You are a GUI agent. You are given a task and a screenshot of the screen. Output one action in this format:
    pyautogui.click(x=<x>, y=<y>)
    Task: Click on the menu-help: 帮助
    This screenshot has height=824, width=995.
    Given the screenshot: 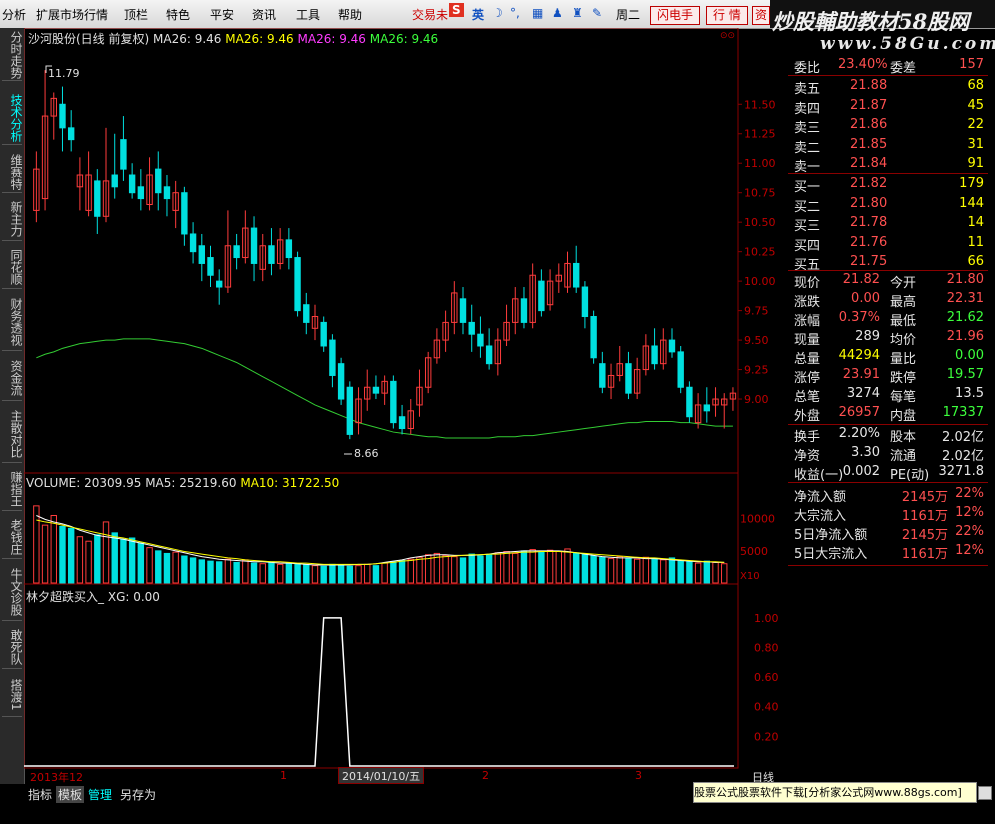 What is the action you would take?
    pyautogui.click(x=350, y=14)
    